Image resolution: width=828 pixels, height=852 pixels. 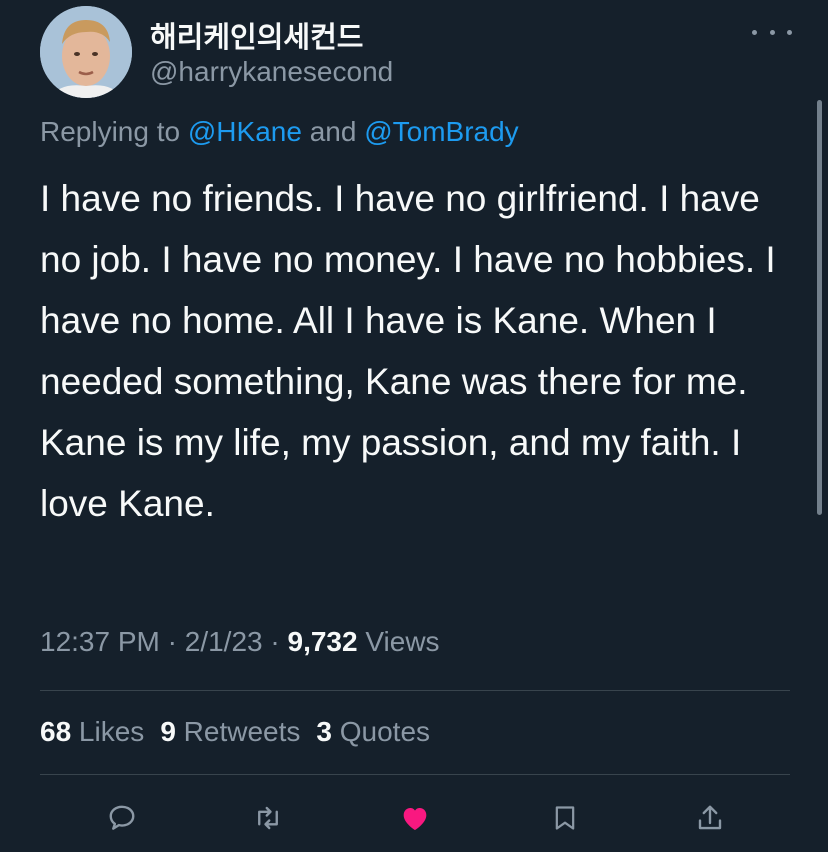 I want to click on mention-tombrady: @TomBrady, so click(x=441, y=131).